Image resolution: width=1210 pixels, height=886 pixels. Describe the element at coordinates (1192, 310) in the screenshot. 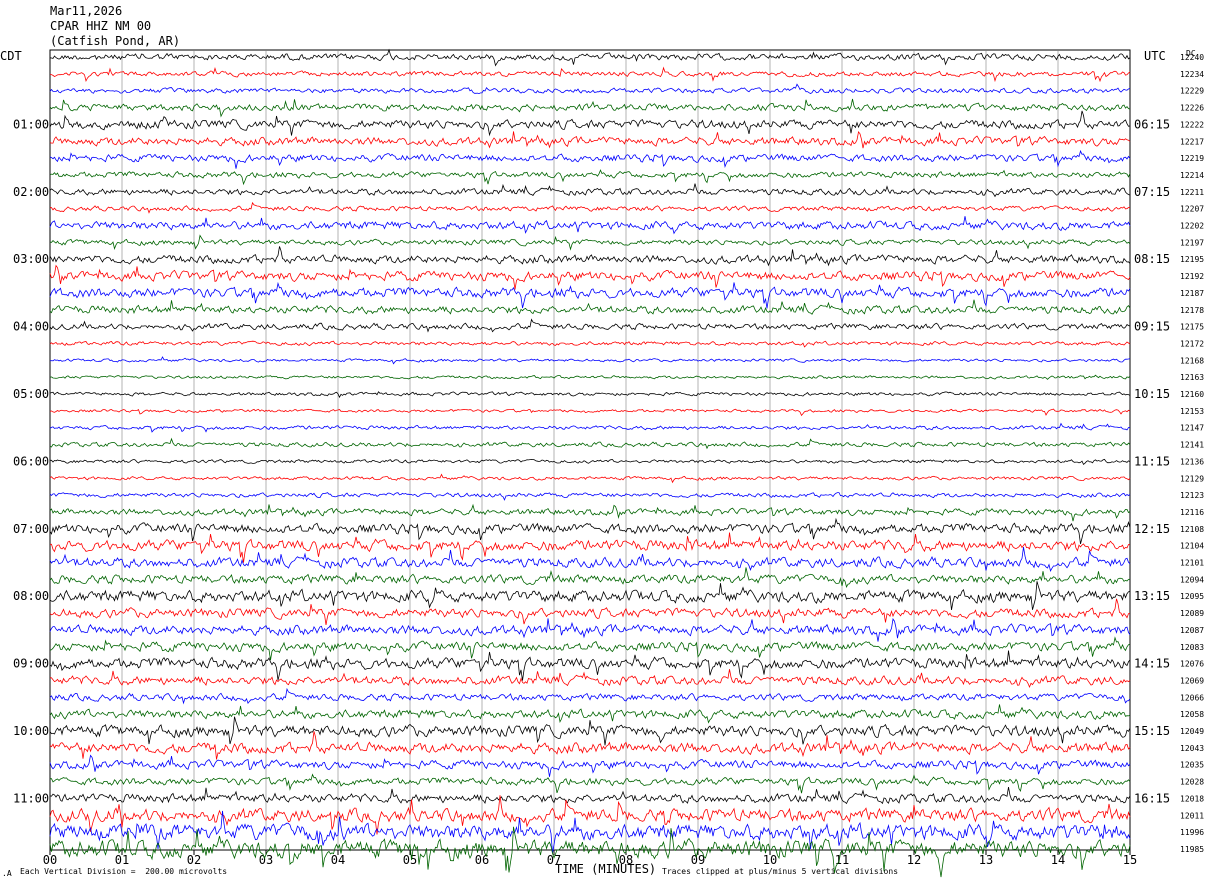

I see `dc-offset-label: 12178` at that location.